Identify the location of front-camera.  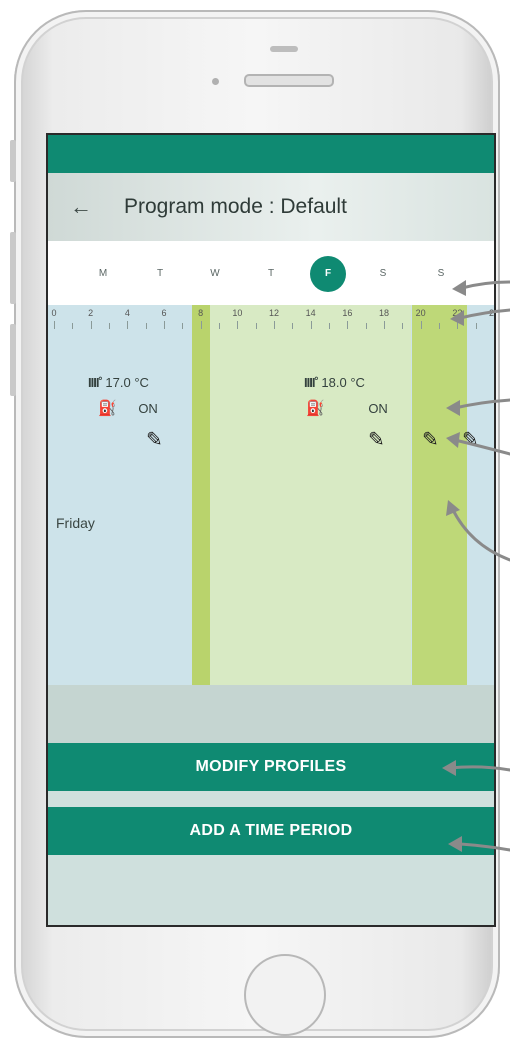
(215, 81).